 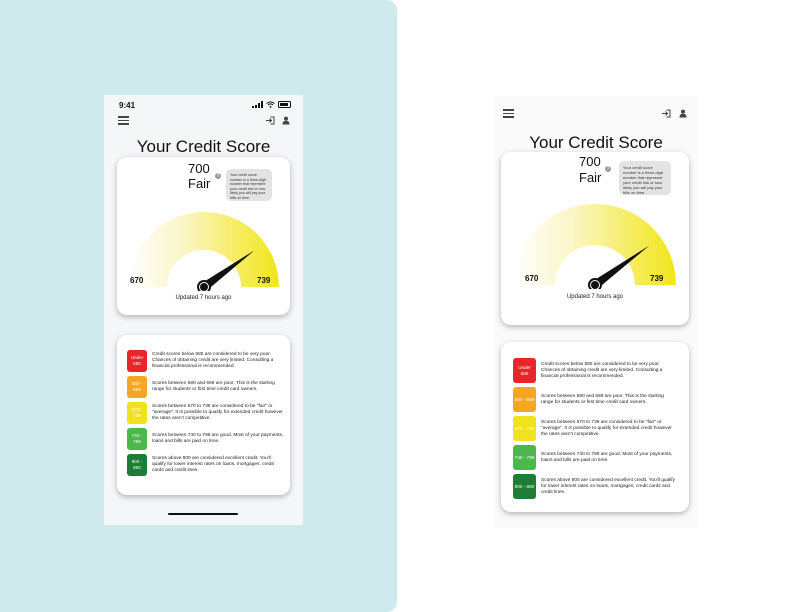 I want to click on home-indicator, so click(x=203, y=513).